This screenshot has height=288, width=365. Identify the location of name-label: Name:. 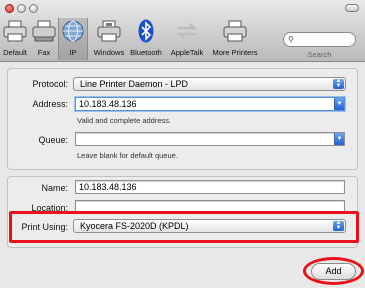
(54, 188).